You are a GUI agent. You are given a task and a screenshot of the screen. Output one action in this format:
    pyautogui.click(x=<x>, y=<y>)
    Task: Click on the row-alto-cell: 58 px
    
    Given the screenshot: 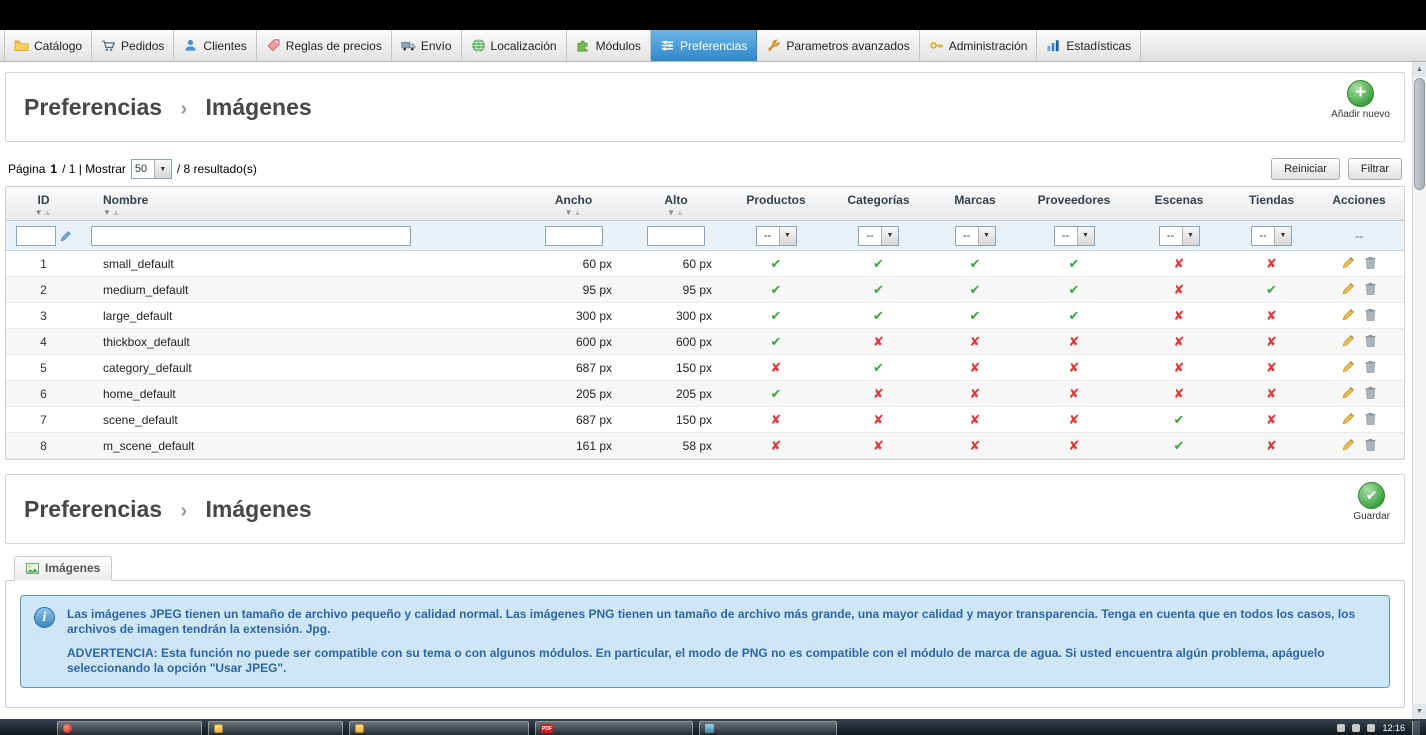 What is the action you would take?
    pyautogui.click(x=676, y=445)
    